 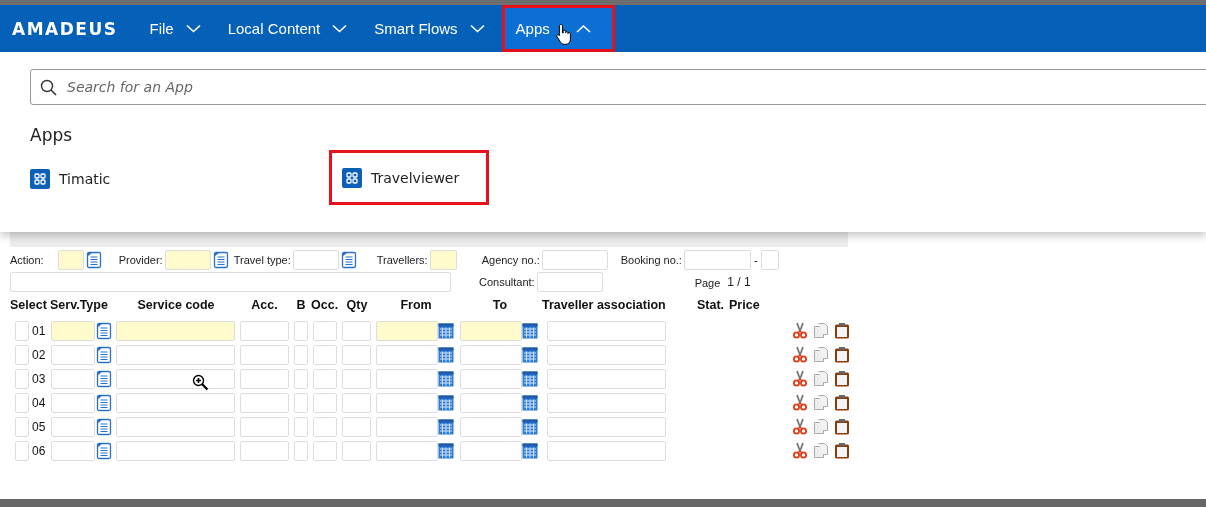 I want to click on app-item: Travelviewer, so click(x=409, y=177).